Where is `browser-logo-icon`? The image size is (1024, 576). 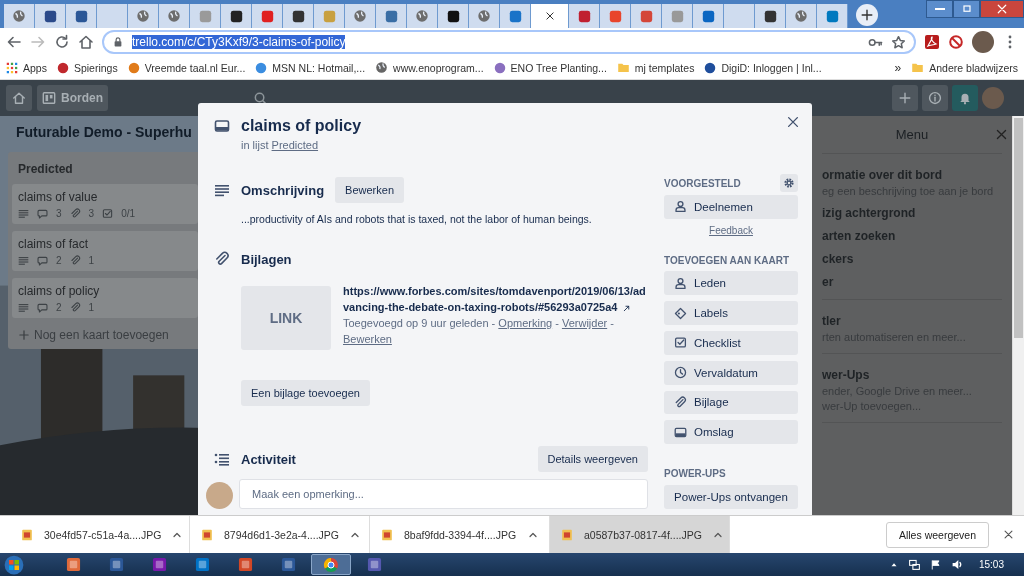 browser-logo-icon is located at coordinates (331, 564).